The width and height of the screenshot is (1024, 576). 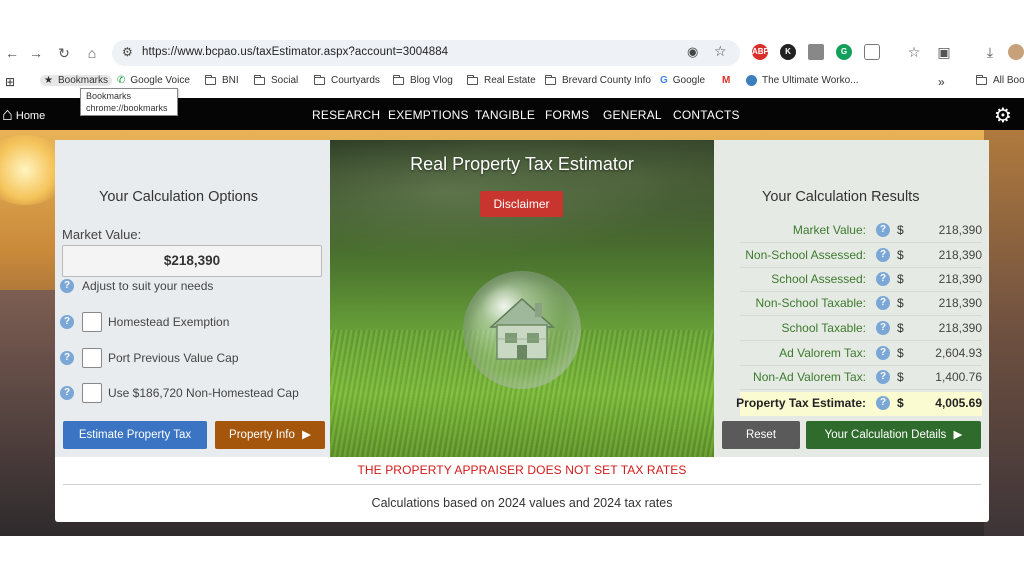 What do you see at coordinates (347, 80) in the screenshot?
I see `bookmark-courtyards: Courtyards` at bounding box center [347, 80].